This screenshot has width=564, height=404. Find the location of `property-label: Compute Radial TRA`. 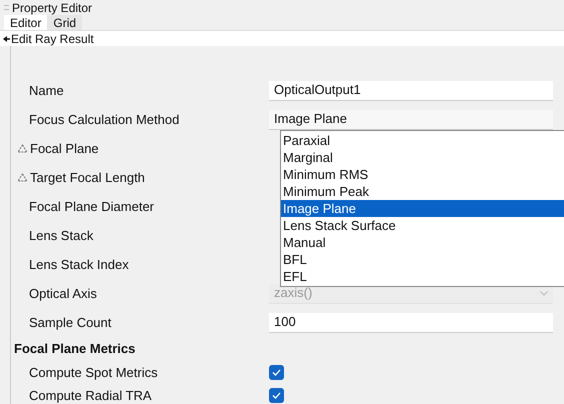

property-label: Compute Radial TRA is located at coordinates (90, 395).